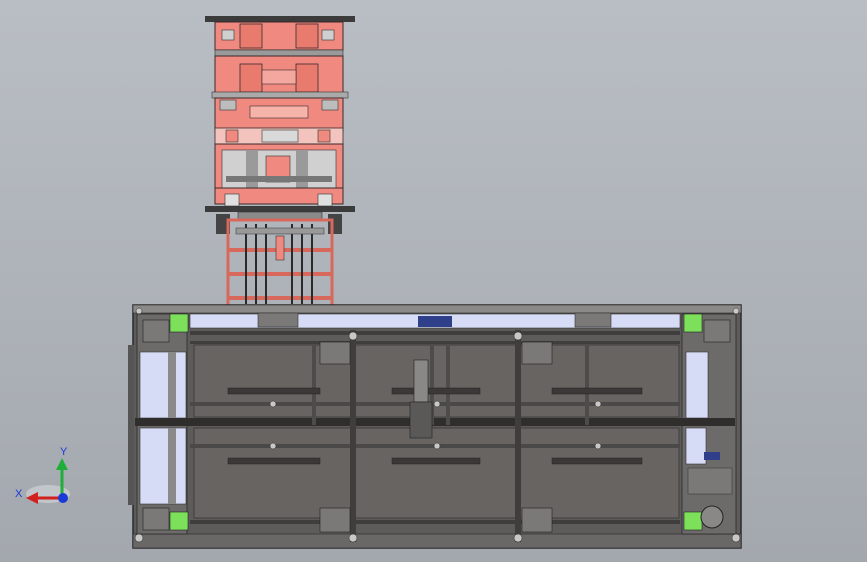 The height and width of the screenshot is (562, 867). What do you see at coordinates (280, 125) in the screenshot?
I see `upper-tower-assembly` at bounding box center [280, 125].